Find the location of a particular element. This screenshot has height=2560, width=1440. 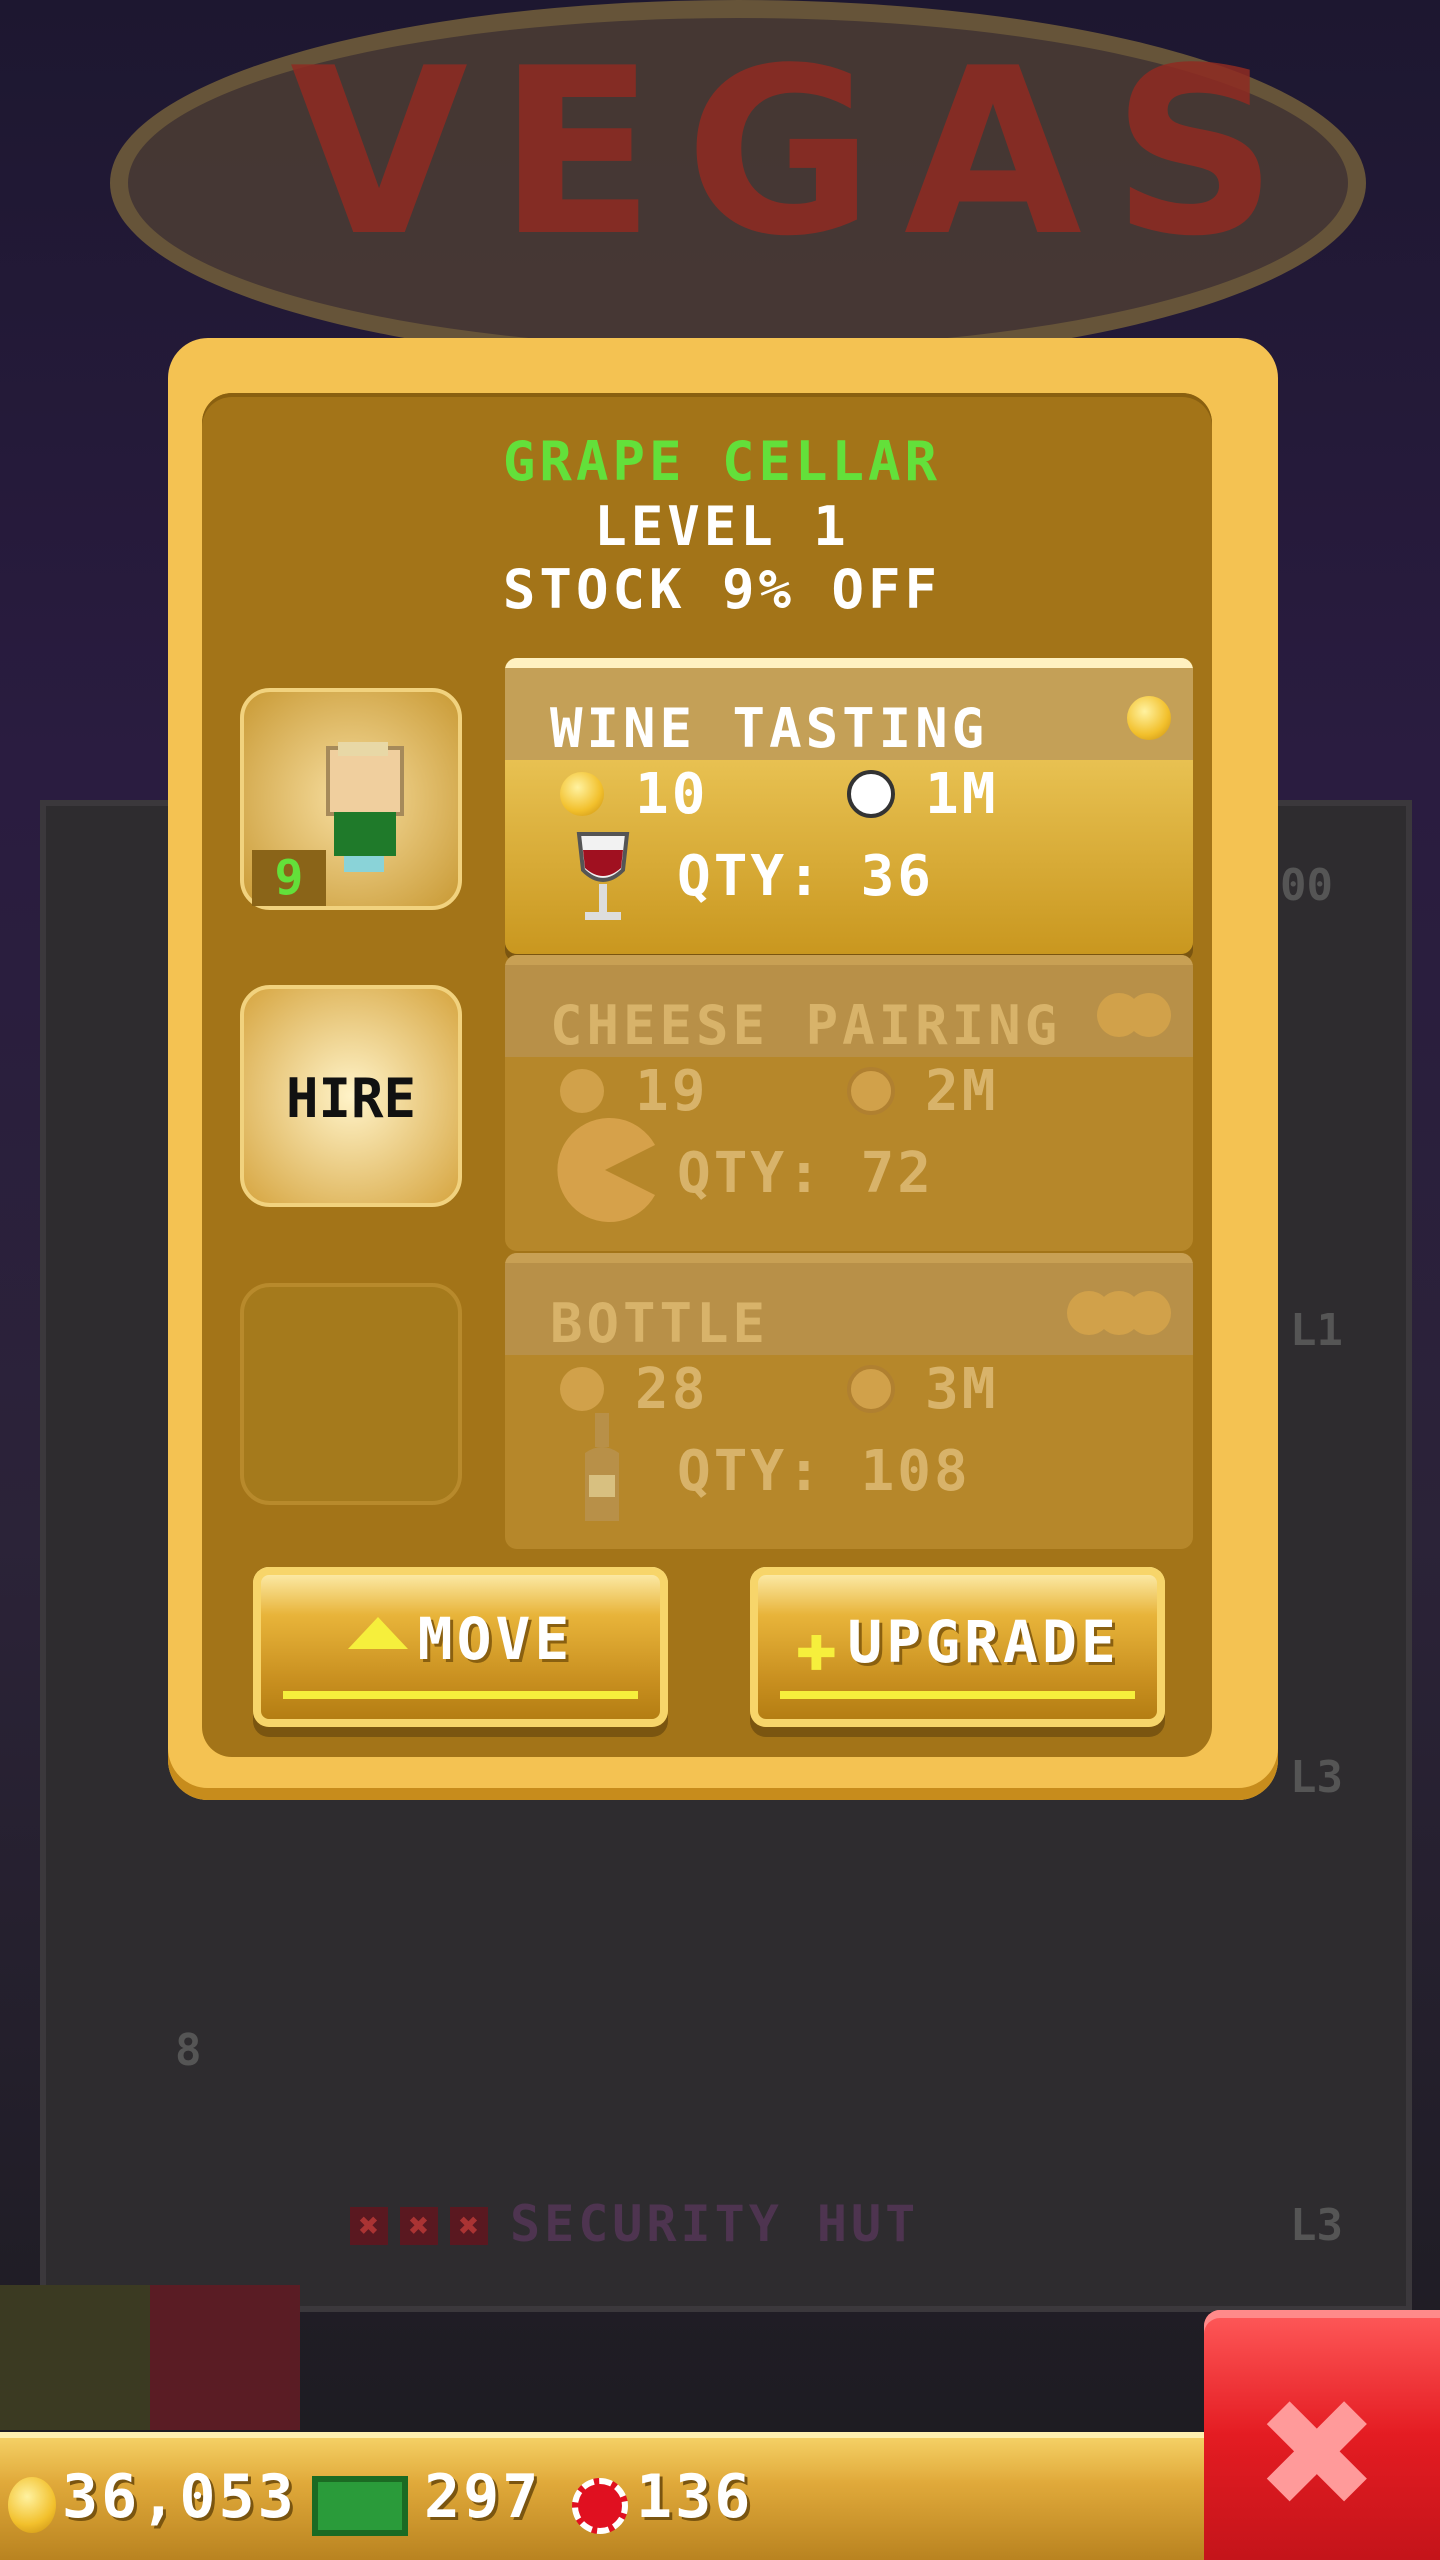

wine-glass-icon is located at coordinates (603, 876).